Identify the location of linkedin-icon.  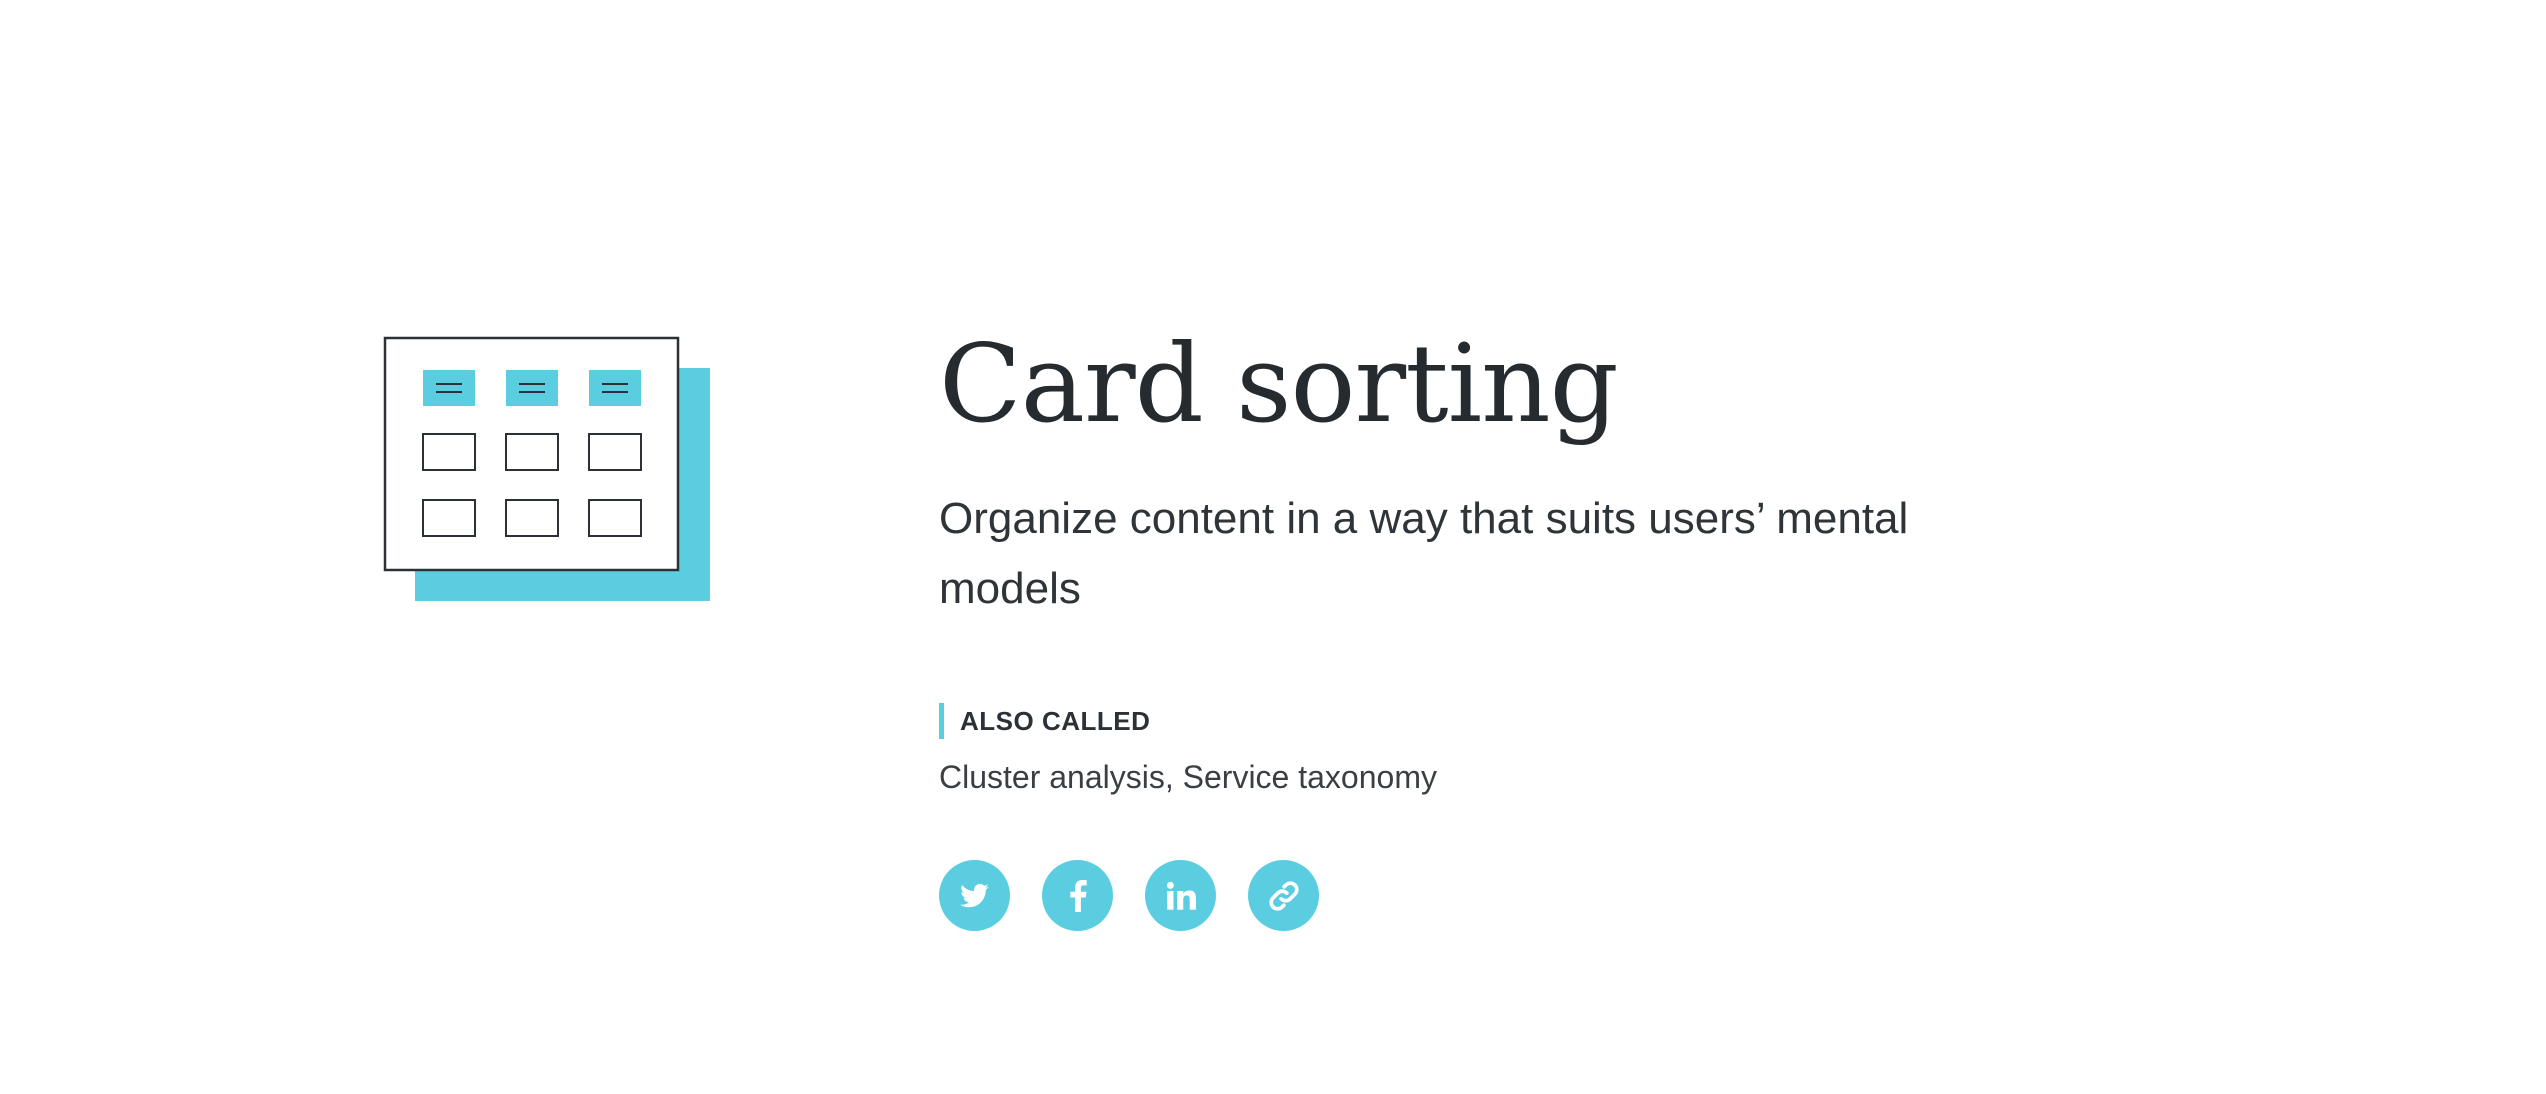
(1181, 896).